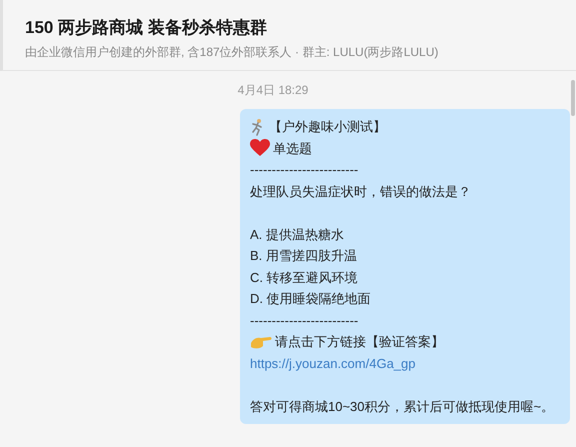 This screenshot has width=576, height=447. I want to click on message-time: 4月4日 18:29, so click(273, 90).